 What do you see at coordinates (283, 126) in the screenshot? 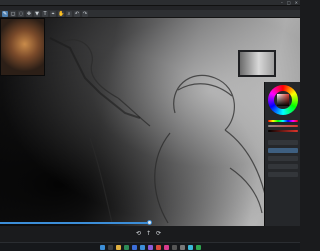
I see `saturation-slider` at bounding box center [283, 126].